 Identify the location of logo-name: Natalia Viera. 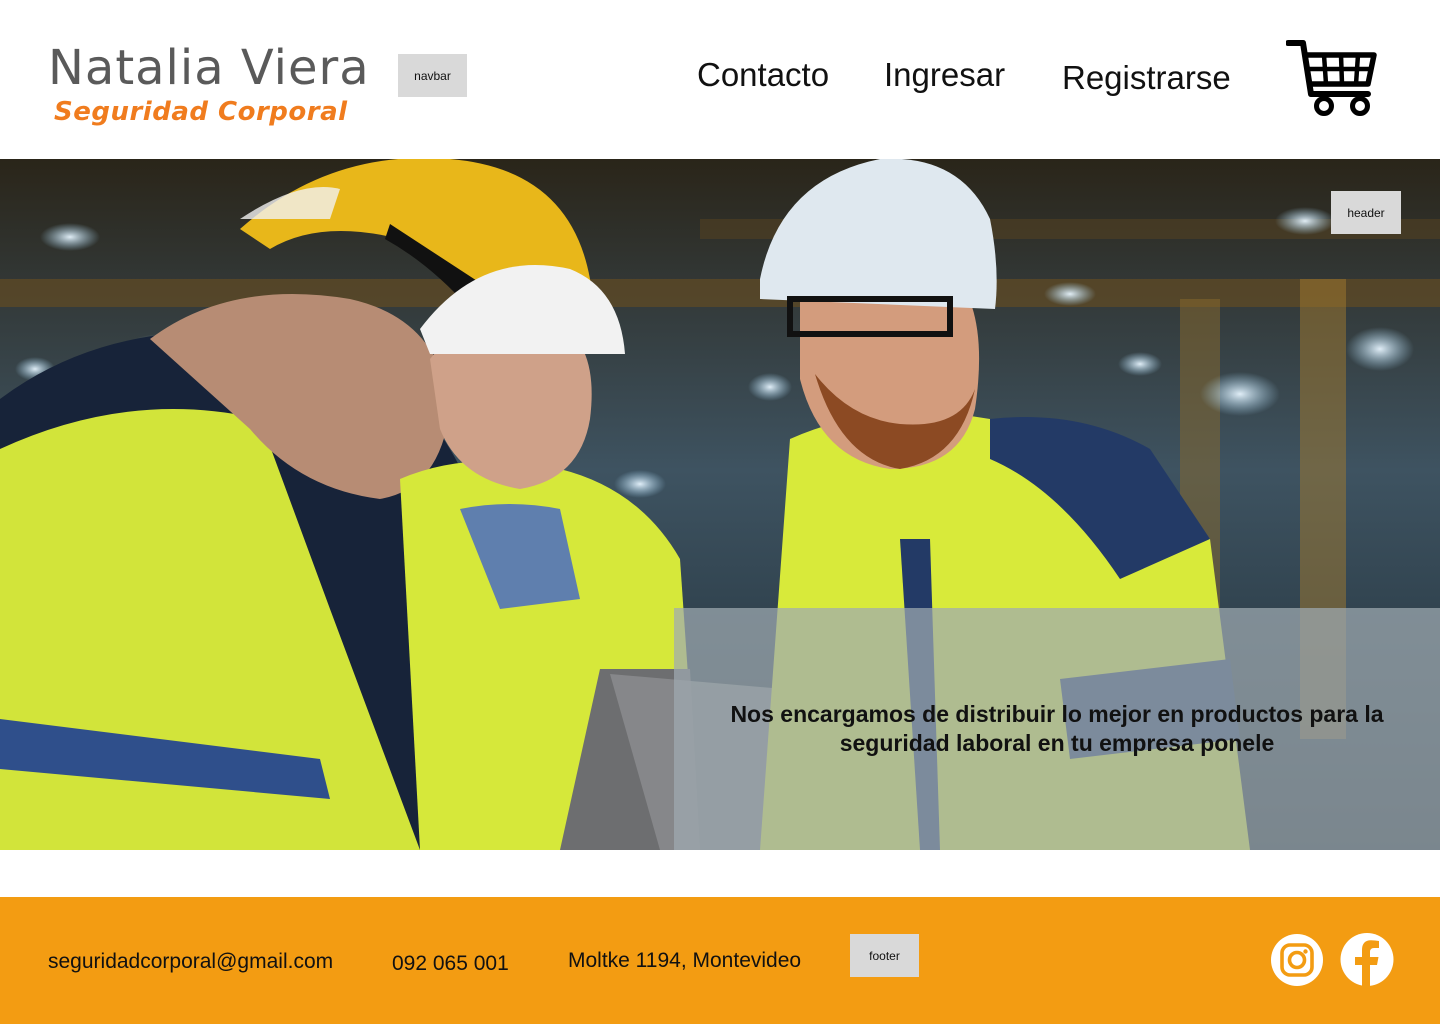
(209, 68).